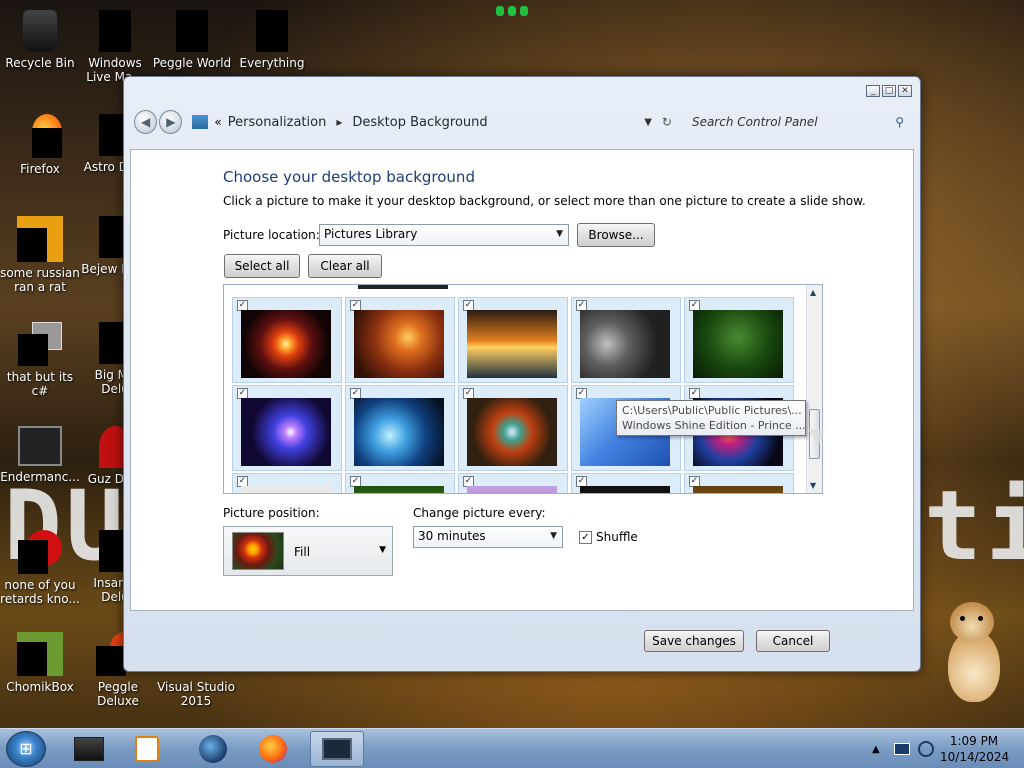 The height and width of the screenshot is (768, 1024). I want to click on position-preview-image, so click(258, 551).